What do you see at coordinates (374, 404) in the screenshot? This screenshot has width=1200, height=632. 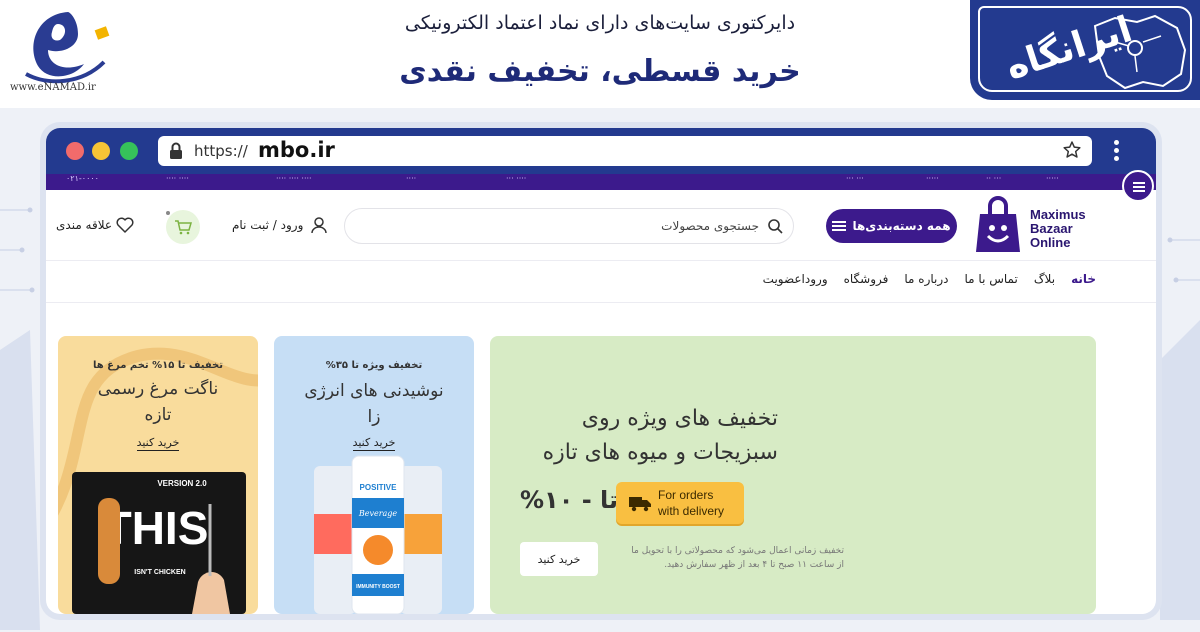 I see `promo-drinks-title: نوشیدنی های انرژی زا` at bounding box center [374, 404].